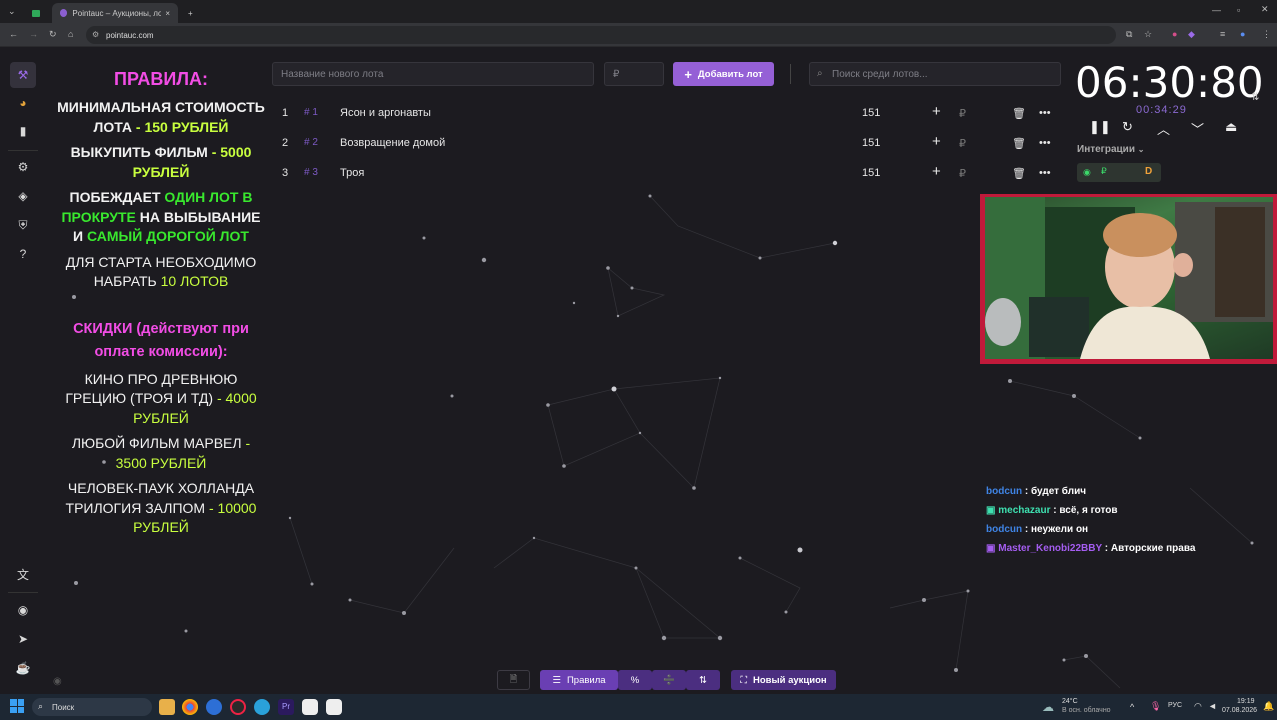 This screenshot has width=1277, height=720. I want to click on integration-status-icon: ◉, so click(1087, 172).